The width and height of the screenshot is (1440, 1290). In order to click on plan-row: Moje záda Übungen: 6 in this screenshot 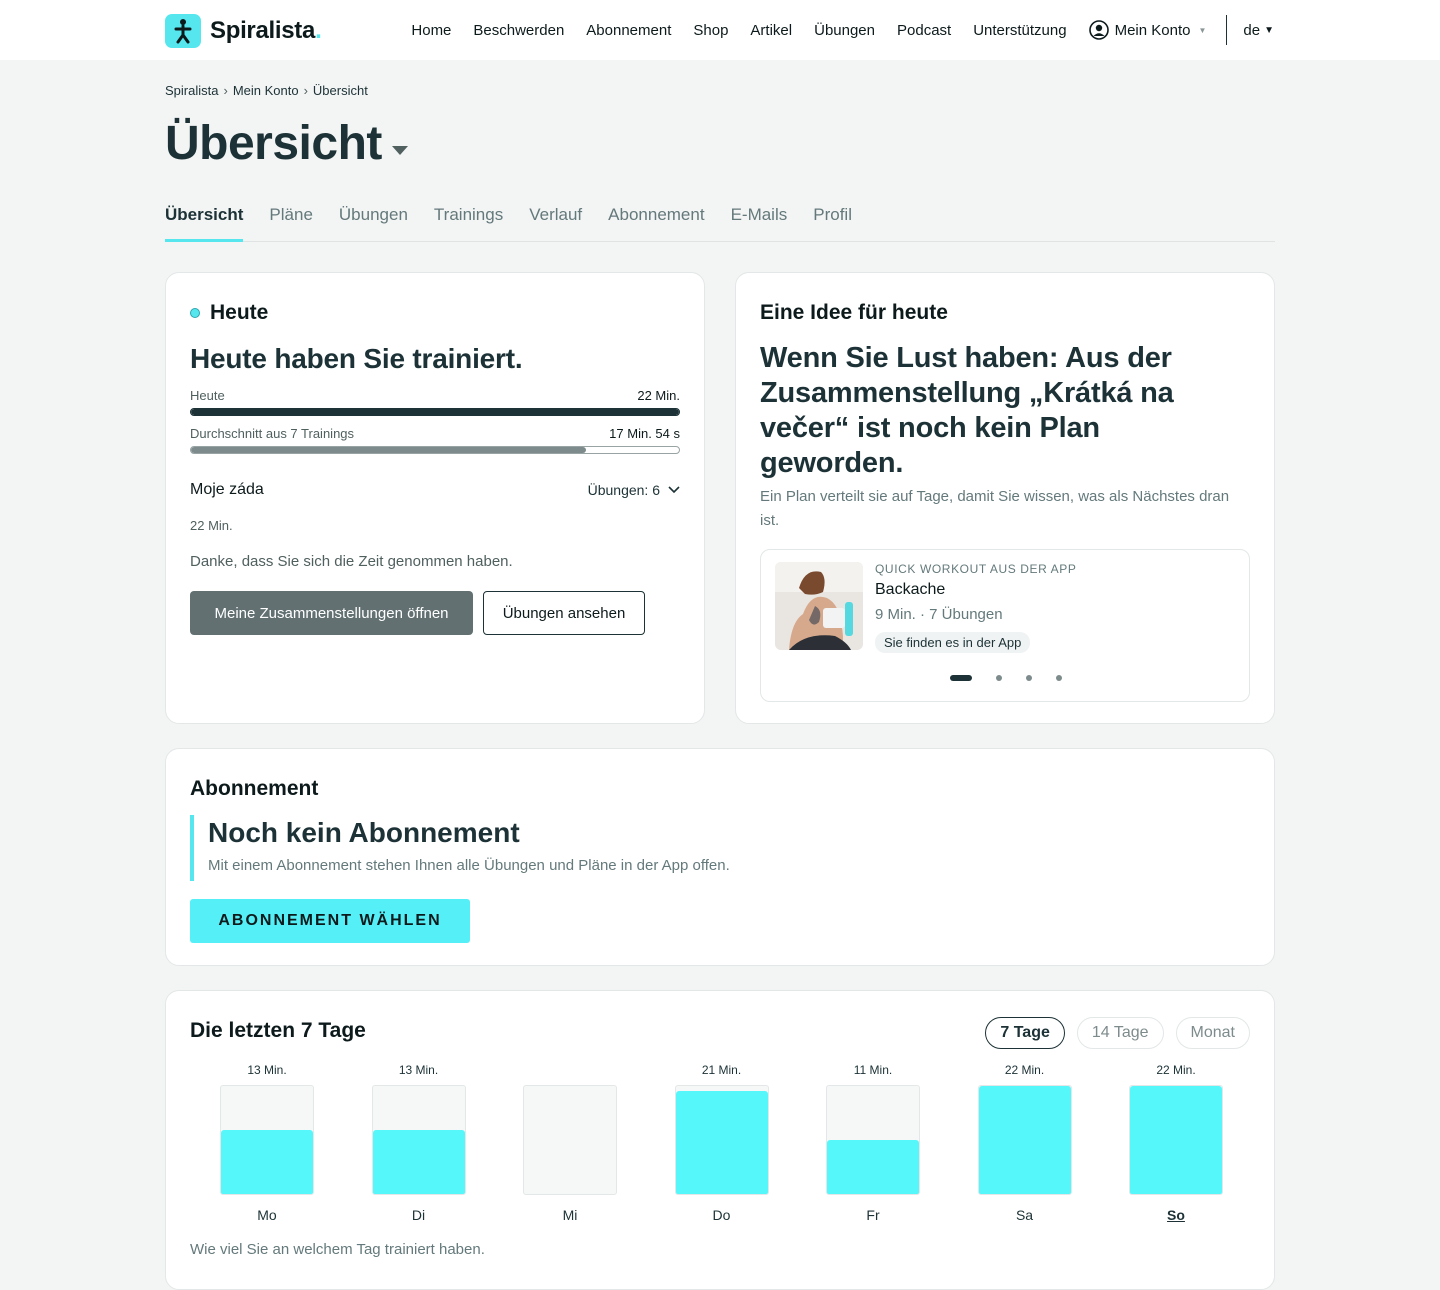, I will do `click(435, 490)`.